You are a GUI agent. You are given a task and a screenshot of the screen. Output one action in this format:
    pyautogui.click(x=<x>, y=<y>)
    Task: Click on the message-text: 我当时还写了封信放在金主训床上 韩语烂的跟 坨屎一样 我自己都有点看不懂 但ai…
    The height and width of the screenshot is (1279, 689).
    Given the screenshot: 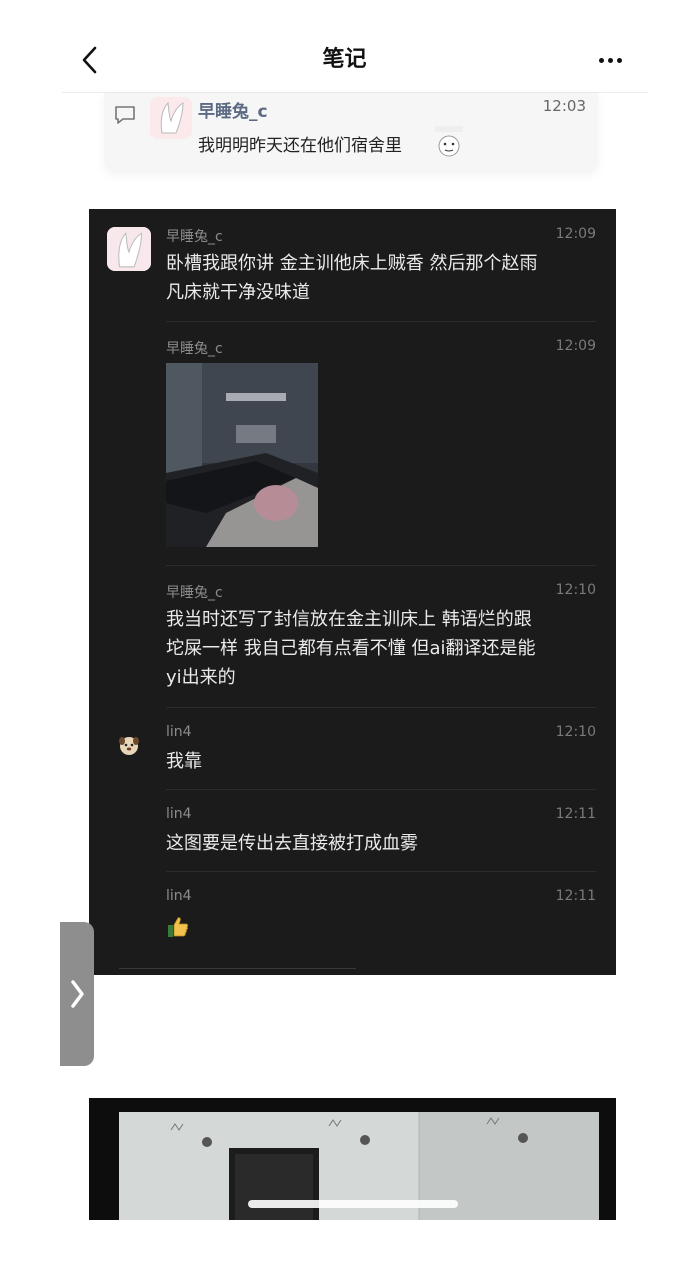 What is the action you would take?
    pyautogui.click(x=351, y=648)
    